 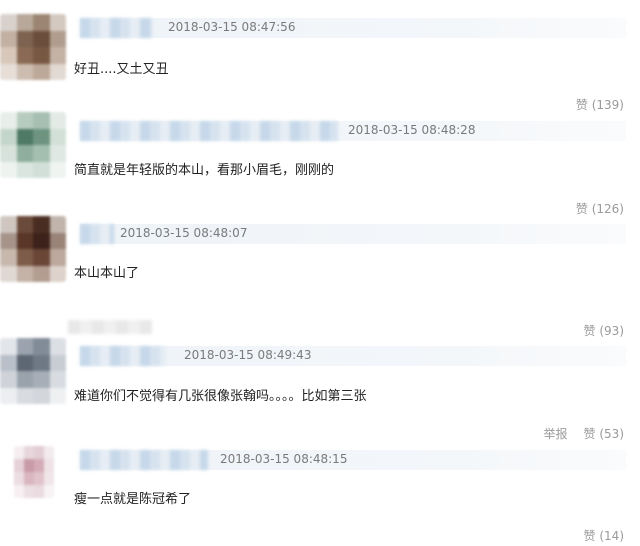 I want to click on comment-text: 简直就是年轻版的本山，看那小眉毛，刚刚的, so click(x=204, y=170).